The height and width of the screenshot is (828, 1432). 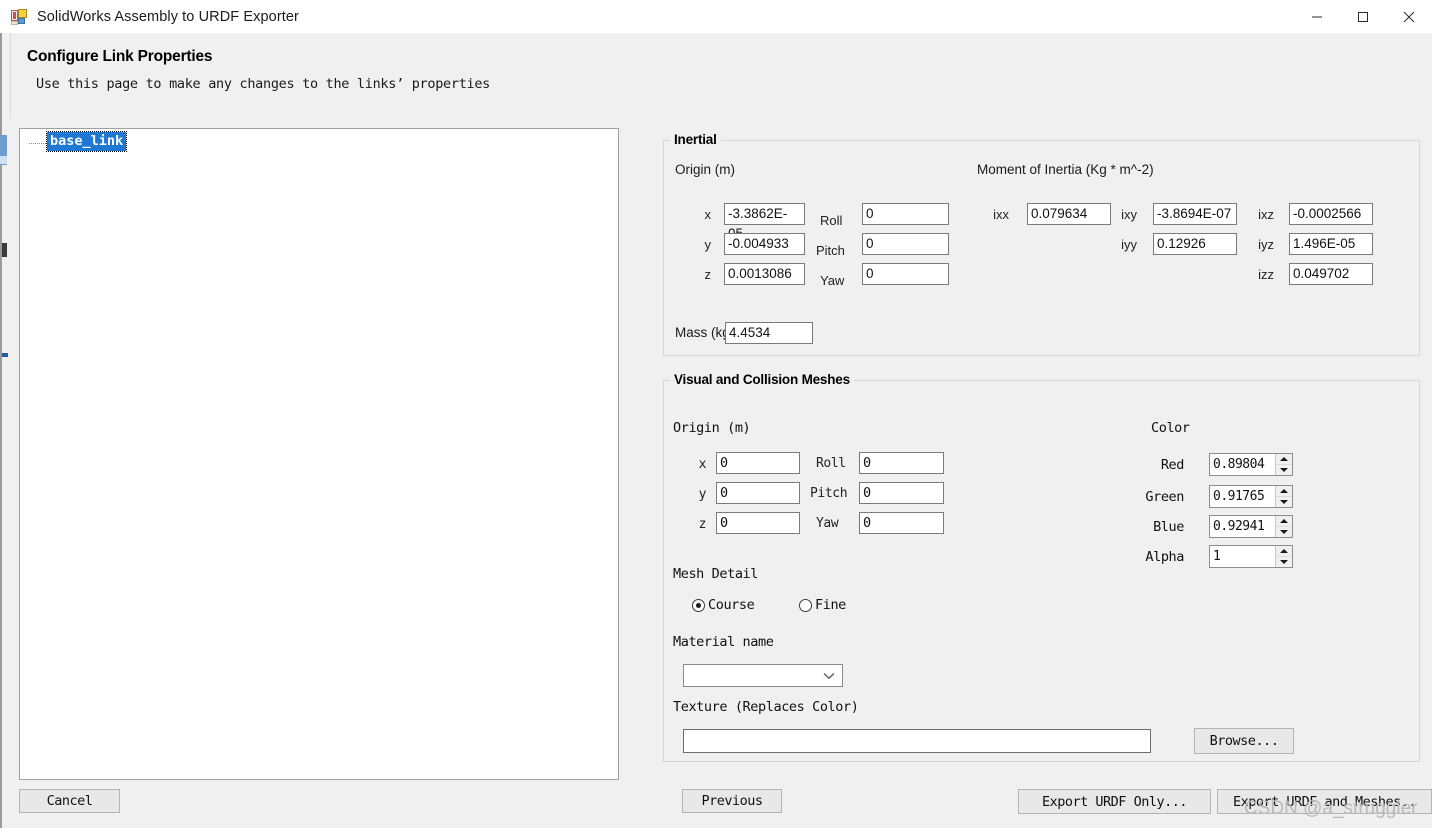 I want to click on moi-iyz-label: iyz, so click(x=1266, y=244).